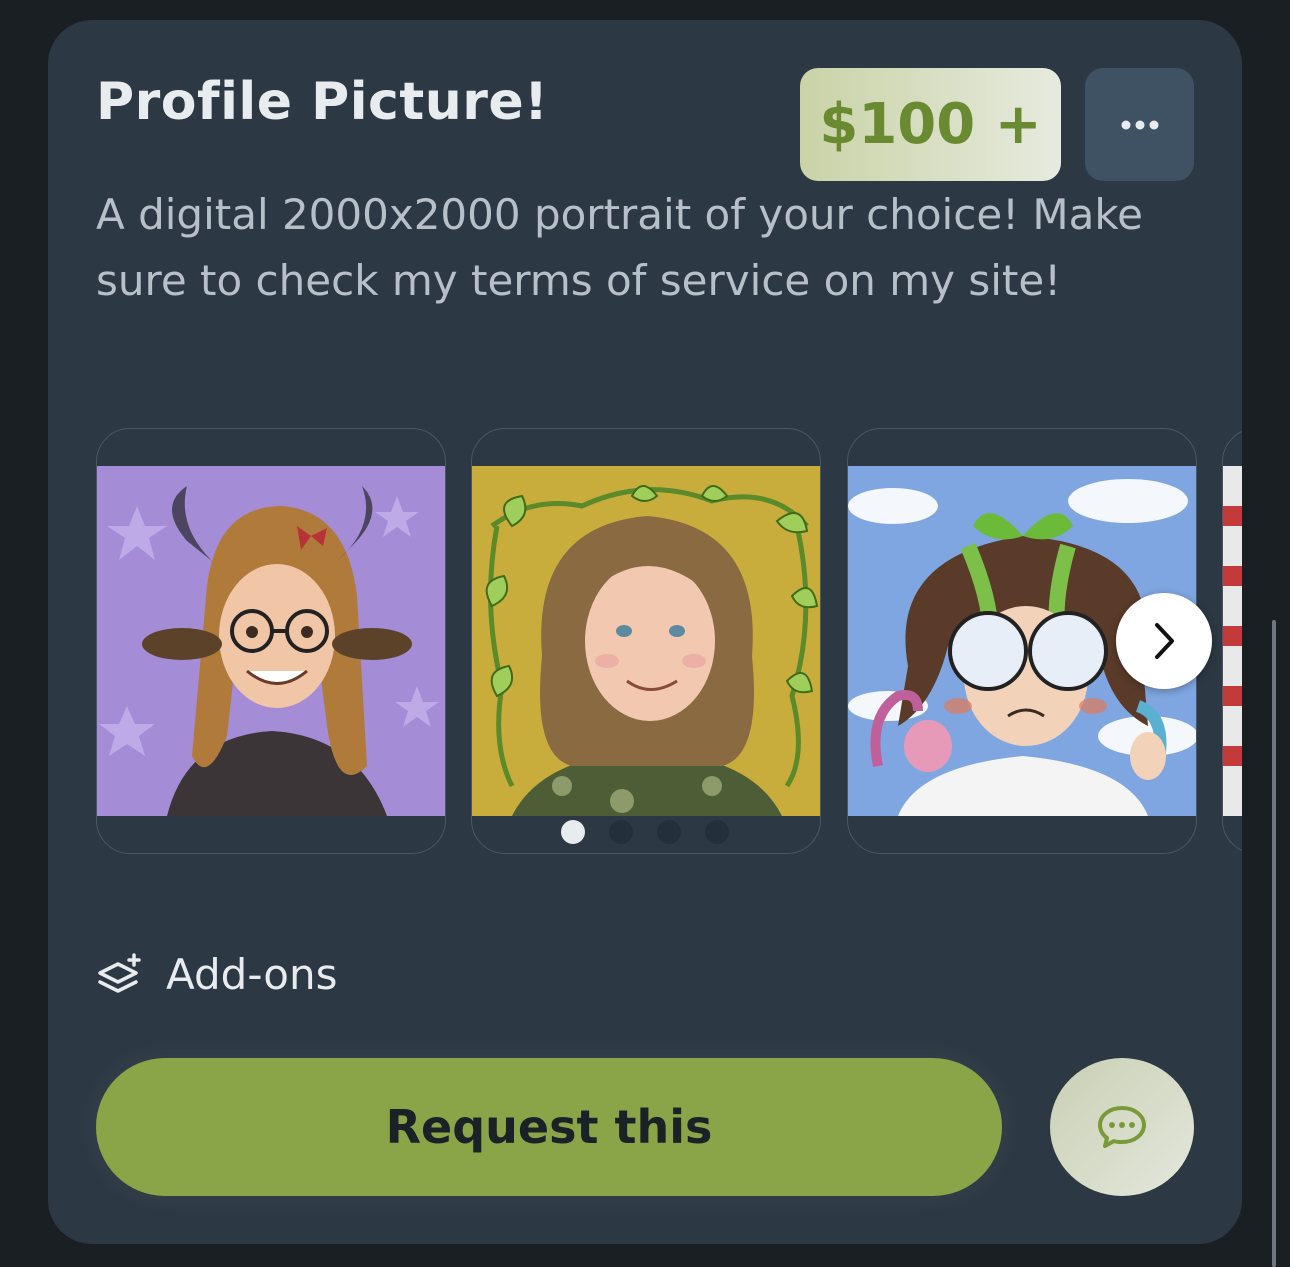 The image size is (1290, 1267). What do you see at coordinates (645, 832) in the screenshot?
I see `carousel-pagination` at bounding box center [645, 832].